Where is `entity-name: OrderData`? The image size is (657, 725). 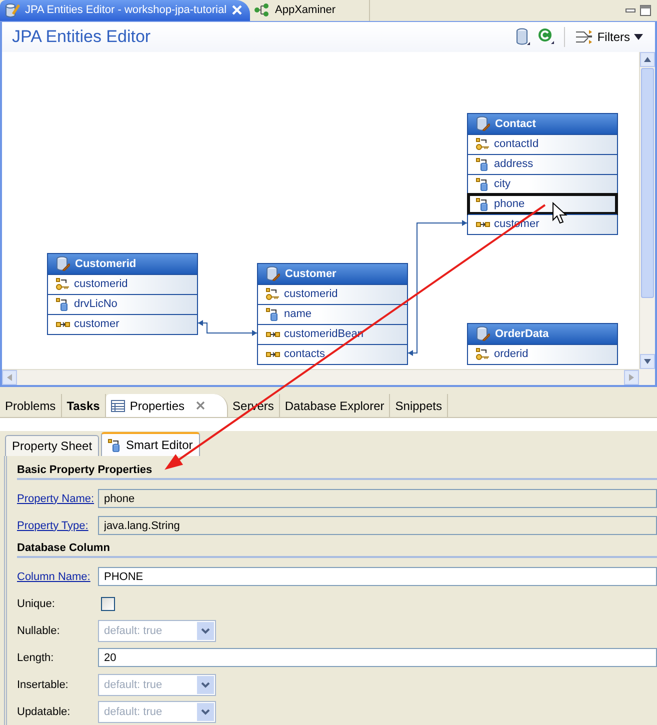 entity-name: OrderData is located at coordinates (522, 334).